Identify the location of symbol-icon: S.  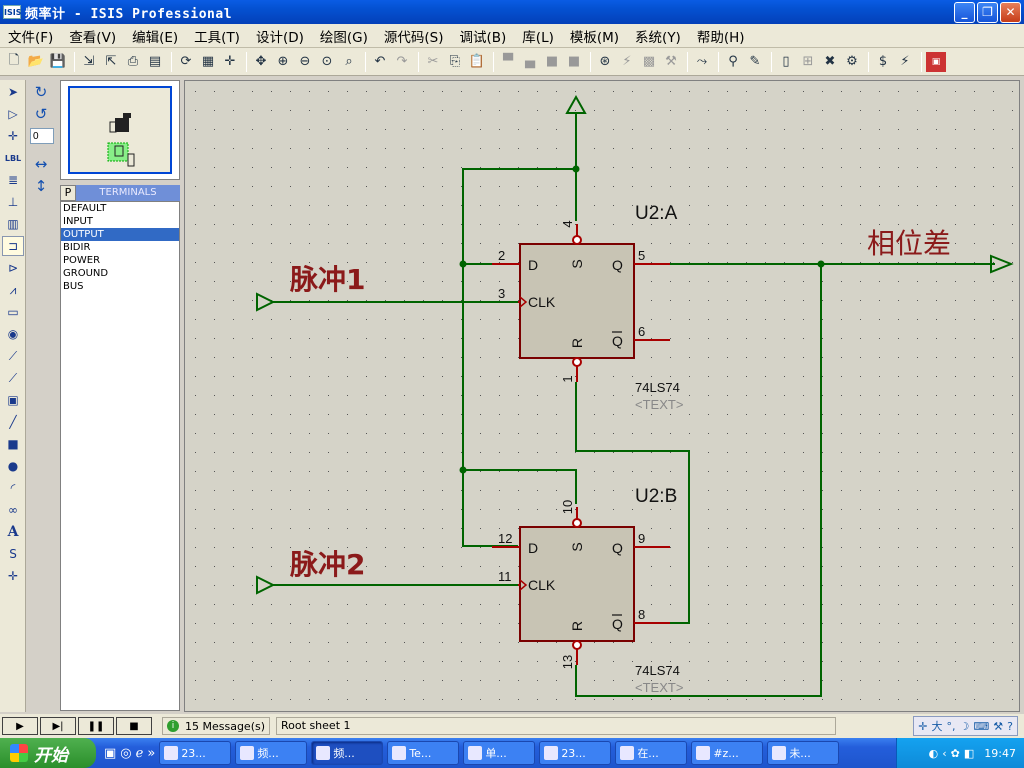
(13, 554).